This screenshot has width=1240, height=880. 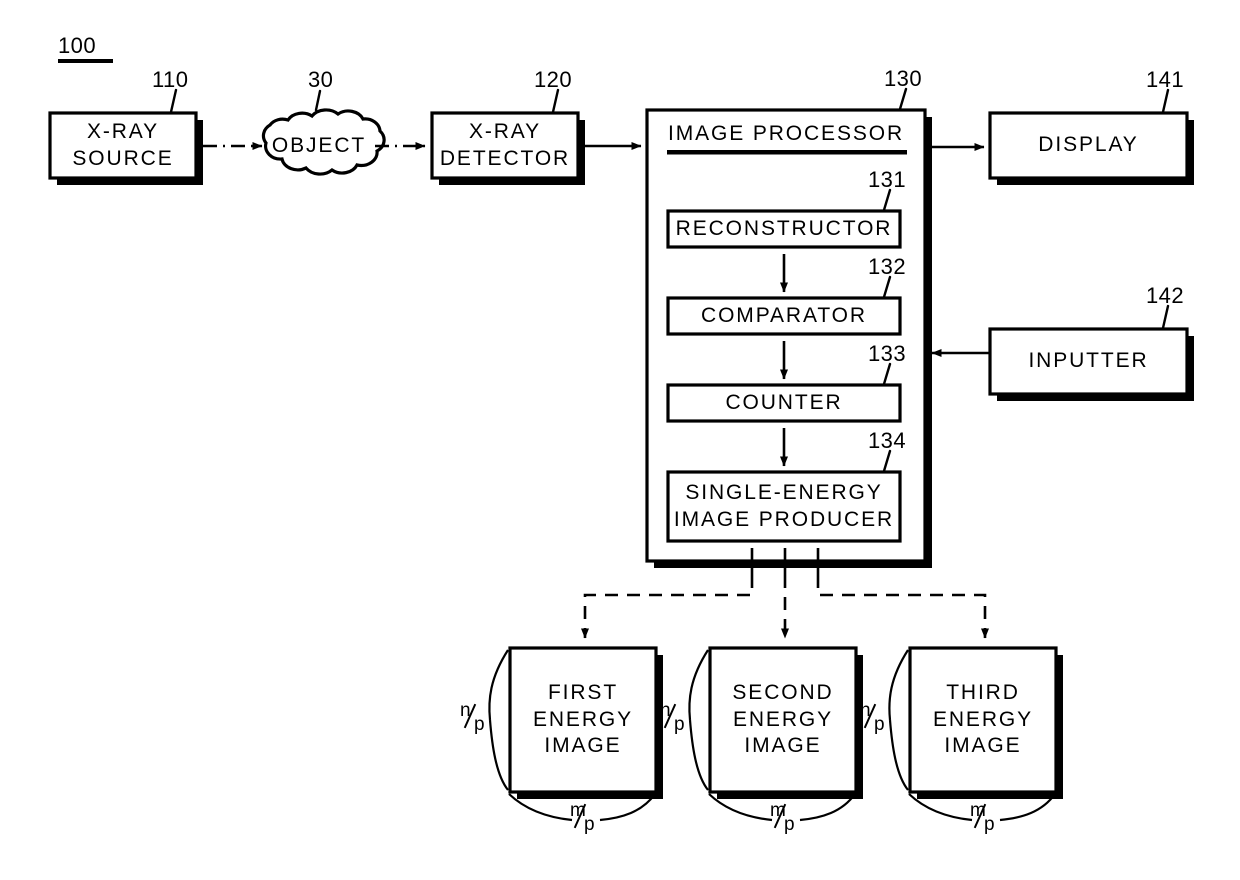 I want to click on third-image-height-dimension: n p, so click(x=875, y=720).